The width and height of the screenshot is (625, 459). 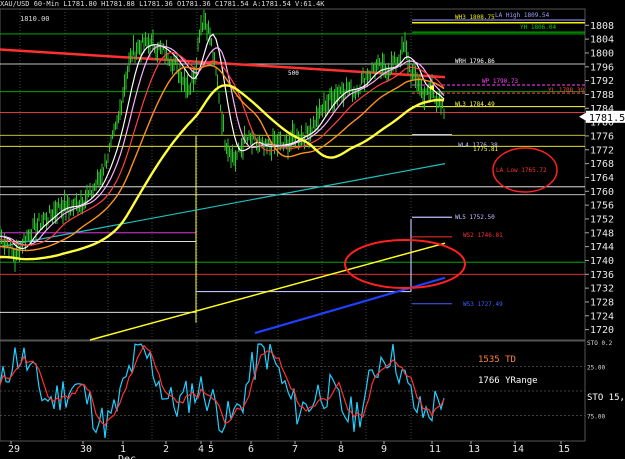 I want to click on osc-label: STO 15,, so click(x=606, y=398).